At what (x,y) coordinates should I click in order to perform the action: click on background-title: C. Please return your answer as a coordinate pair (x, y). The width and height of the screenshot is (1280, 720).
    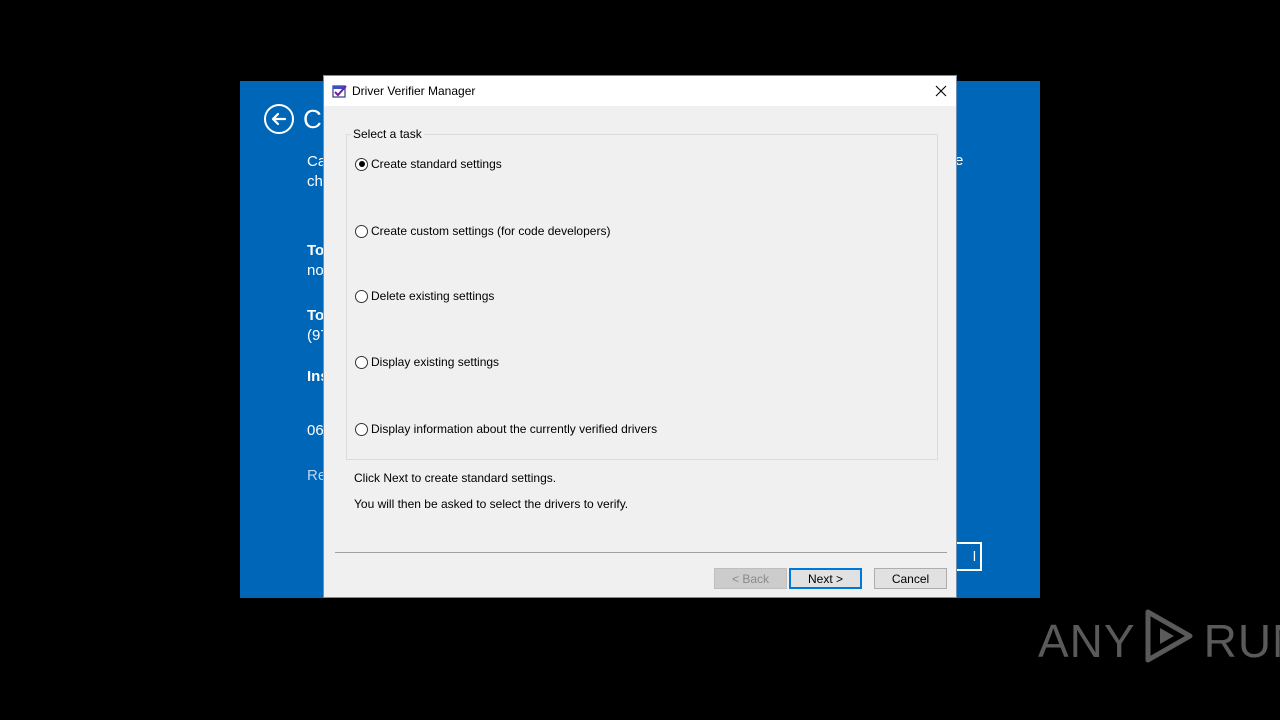
    Looking at the image, I should click on (312, 119).